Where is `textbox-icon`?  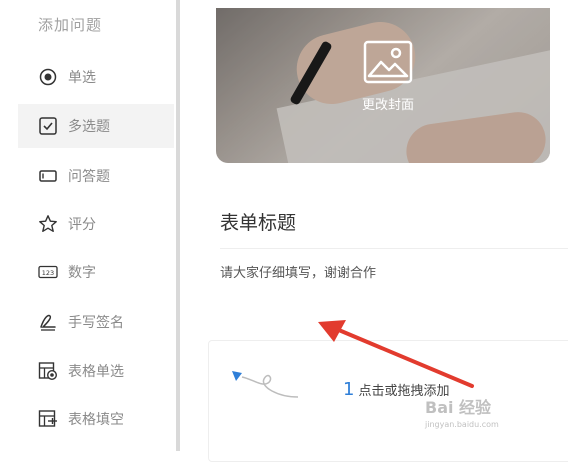 textbox-icon is located at coordinates (48, 176).